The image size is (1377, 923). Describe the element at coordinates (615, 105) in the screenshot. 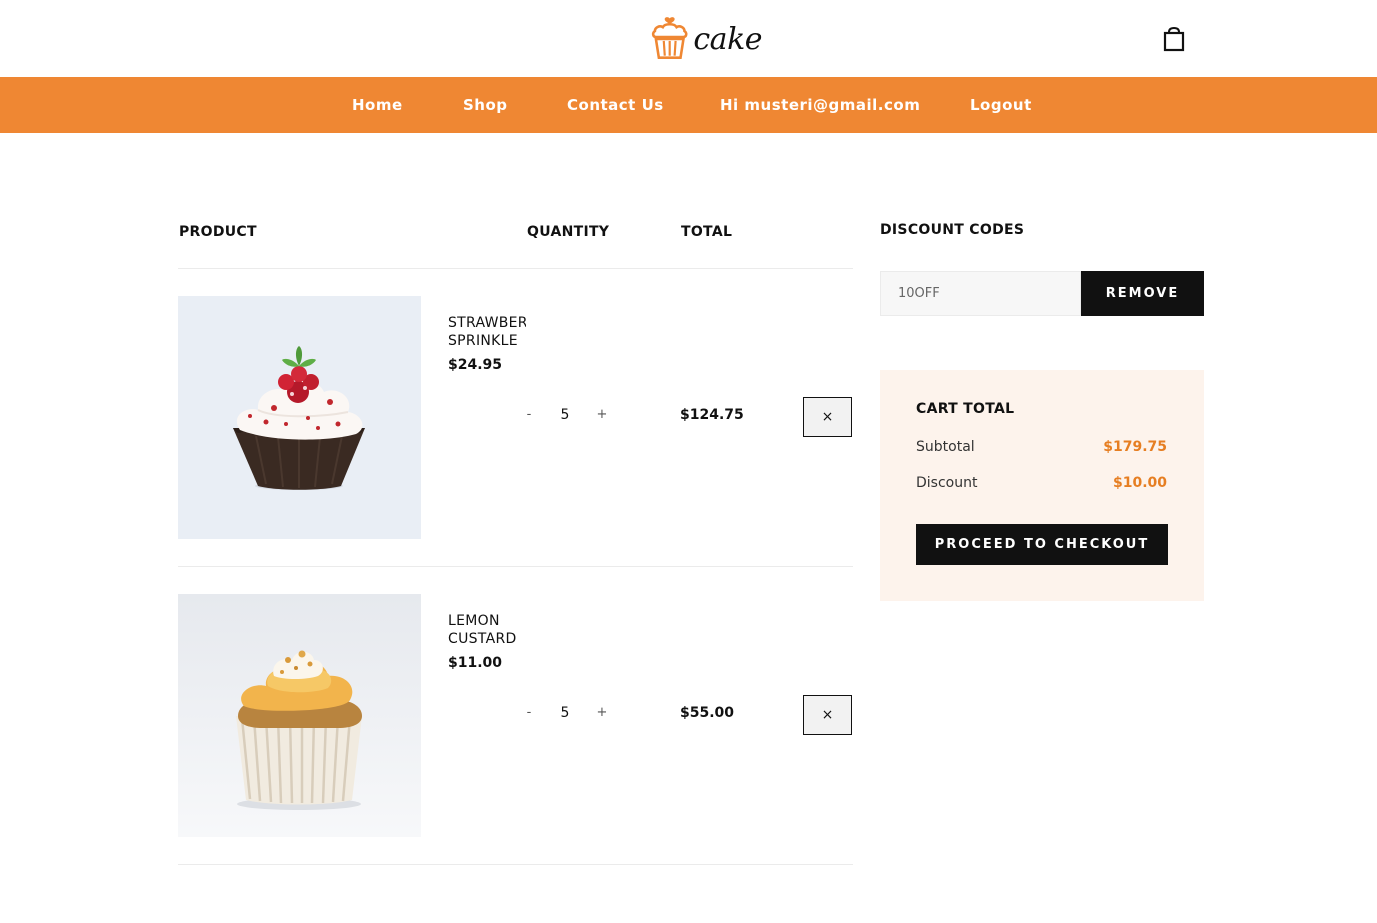

I see `nav-contact-us: Contact Us` at that location.